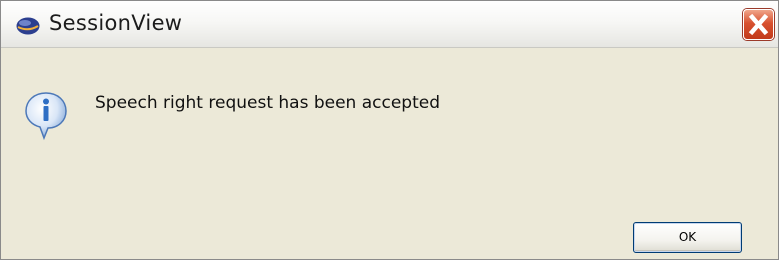 This screenshot has width=781, height=262. I want to click on info-icon, so click(46, 116).